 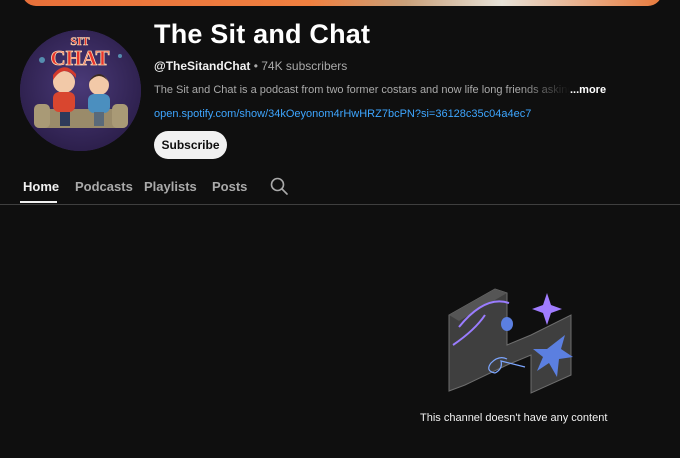 What do you see at coordinates (229, 186) in the screenshot?
I see `tab-posts: Posts` at bounding box center [229, 186].